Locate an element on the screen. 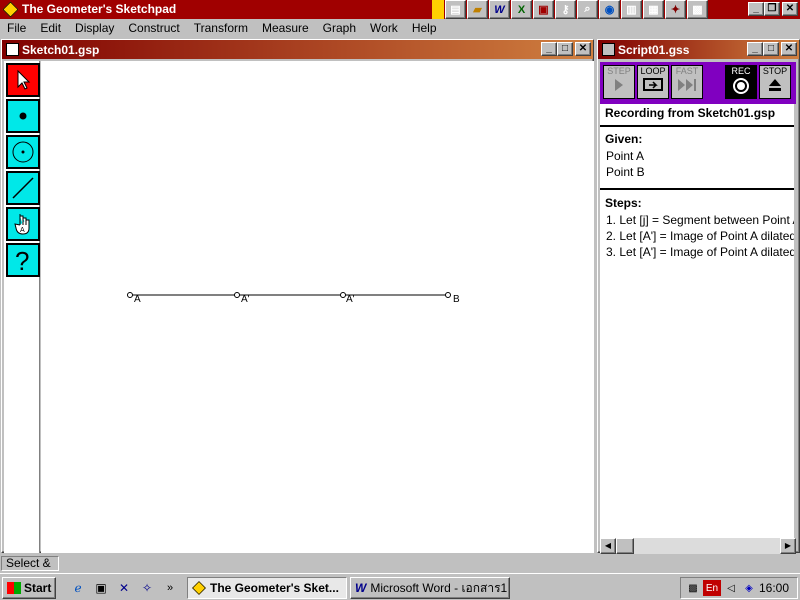 This screenshot has height=600, width=800. point-icon is located at coordinates (23, 116).